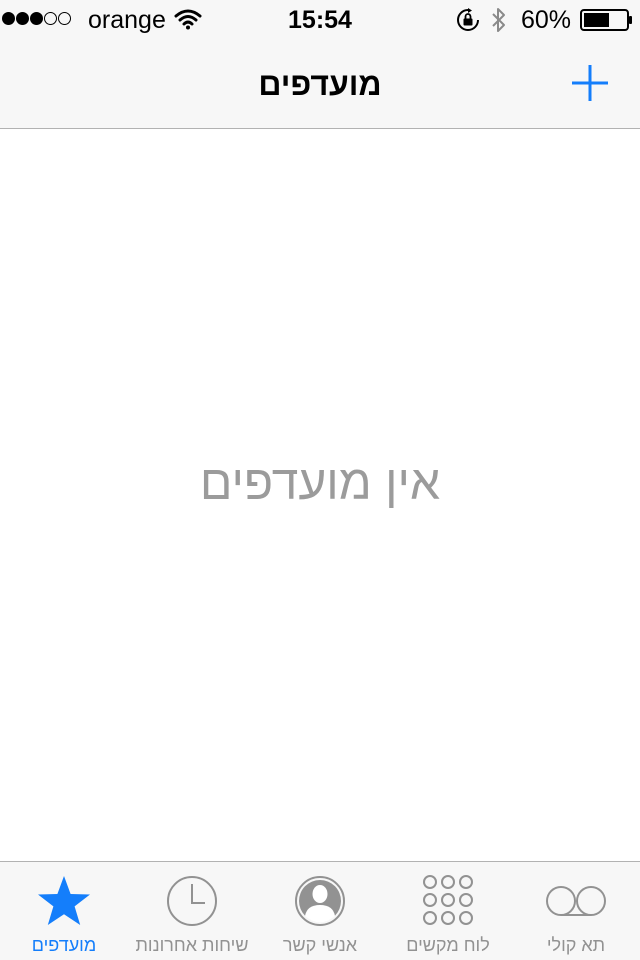  I want to click on add-favorite-button, so click(590, 84).